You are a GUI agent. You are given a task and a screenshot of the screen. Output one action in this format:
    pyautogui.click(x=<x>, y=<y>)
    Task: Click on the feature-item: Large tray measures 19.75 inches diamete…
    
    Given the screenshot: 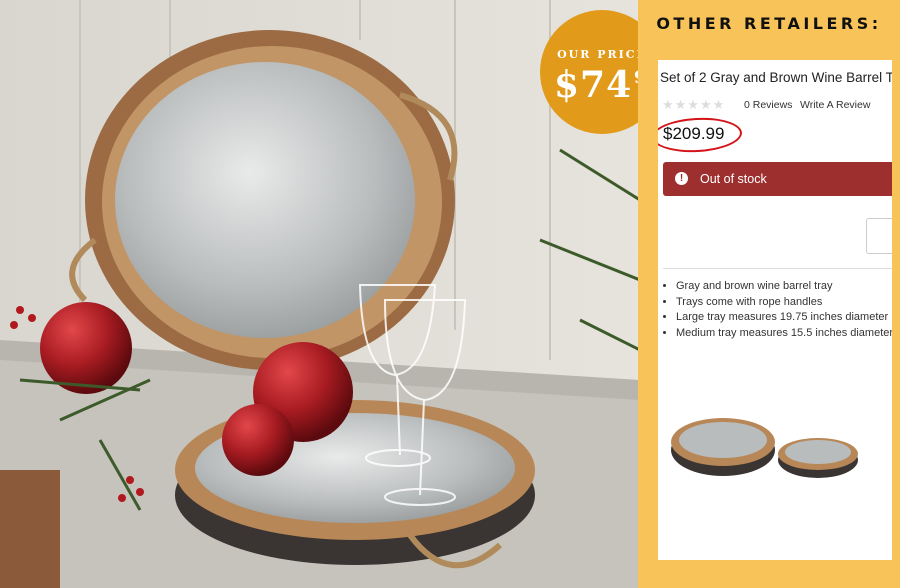 What is the action you would take?
    pyautogui.click(x=784, y=317)
    